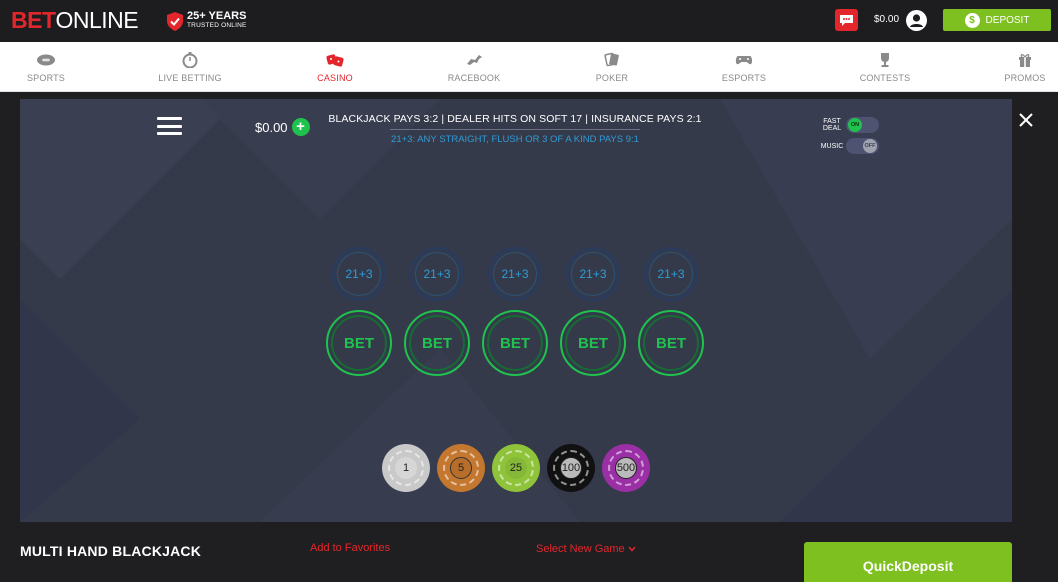 The height and width of the screenshot is (582, 1058). Describe the element at coordinates (46, 77) in the screenshot. I see `nav-label: SPORTS` at that location.